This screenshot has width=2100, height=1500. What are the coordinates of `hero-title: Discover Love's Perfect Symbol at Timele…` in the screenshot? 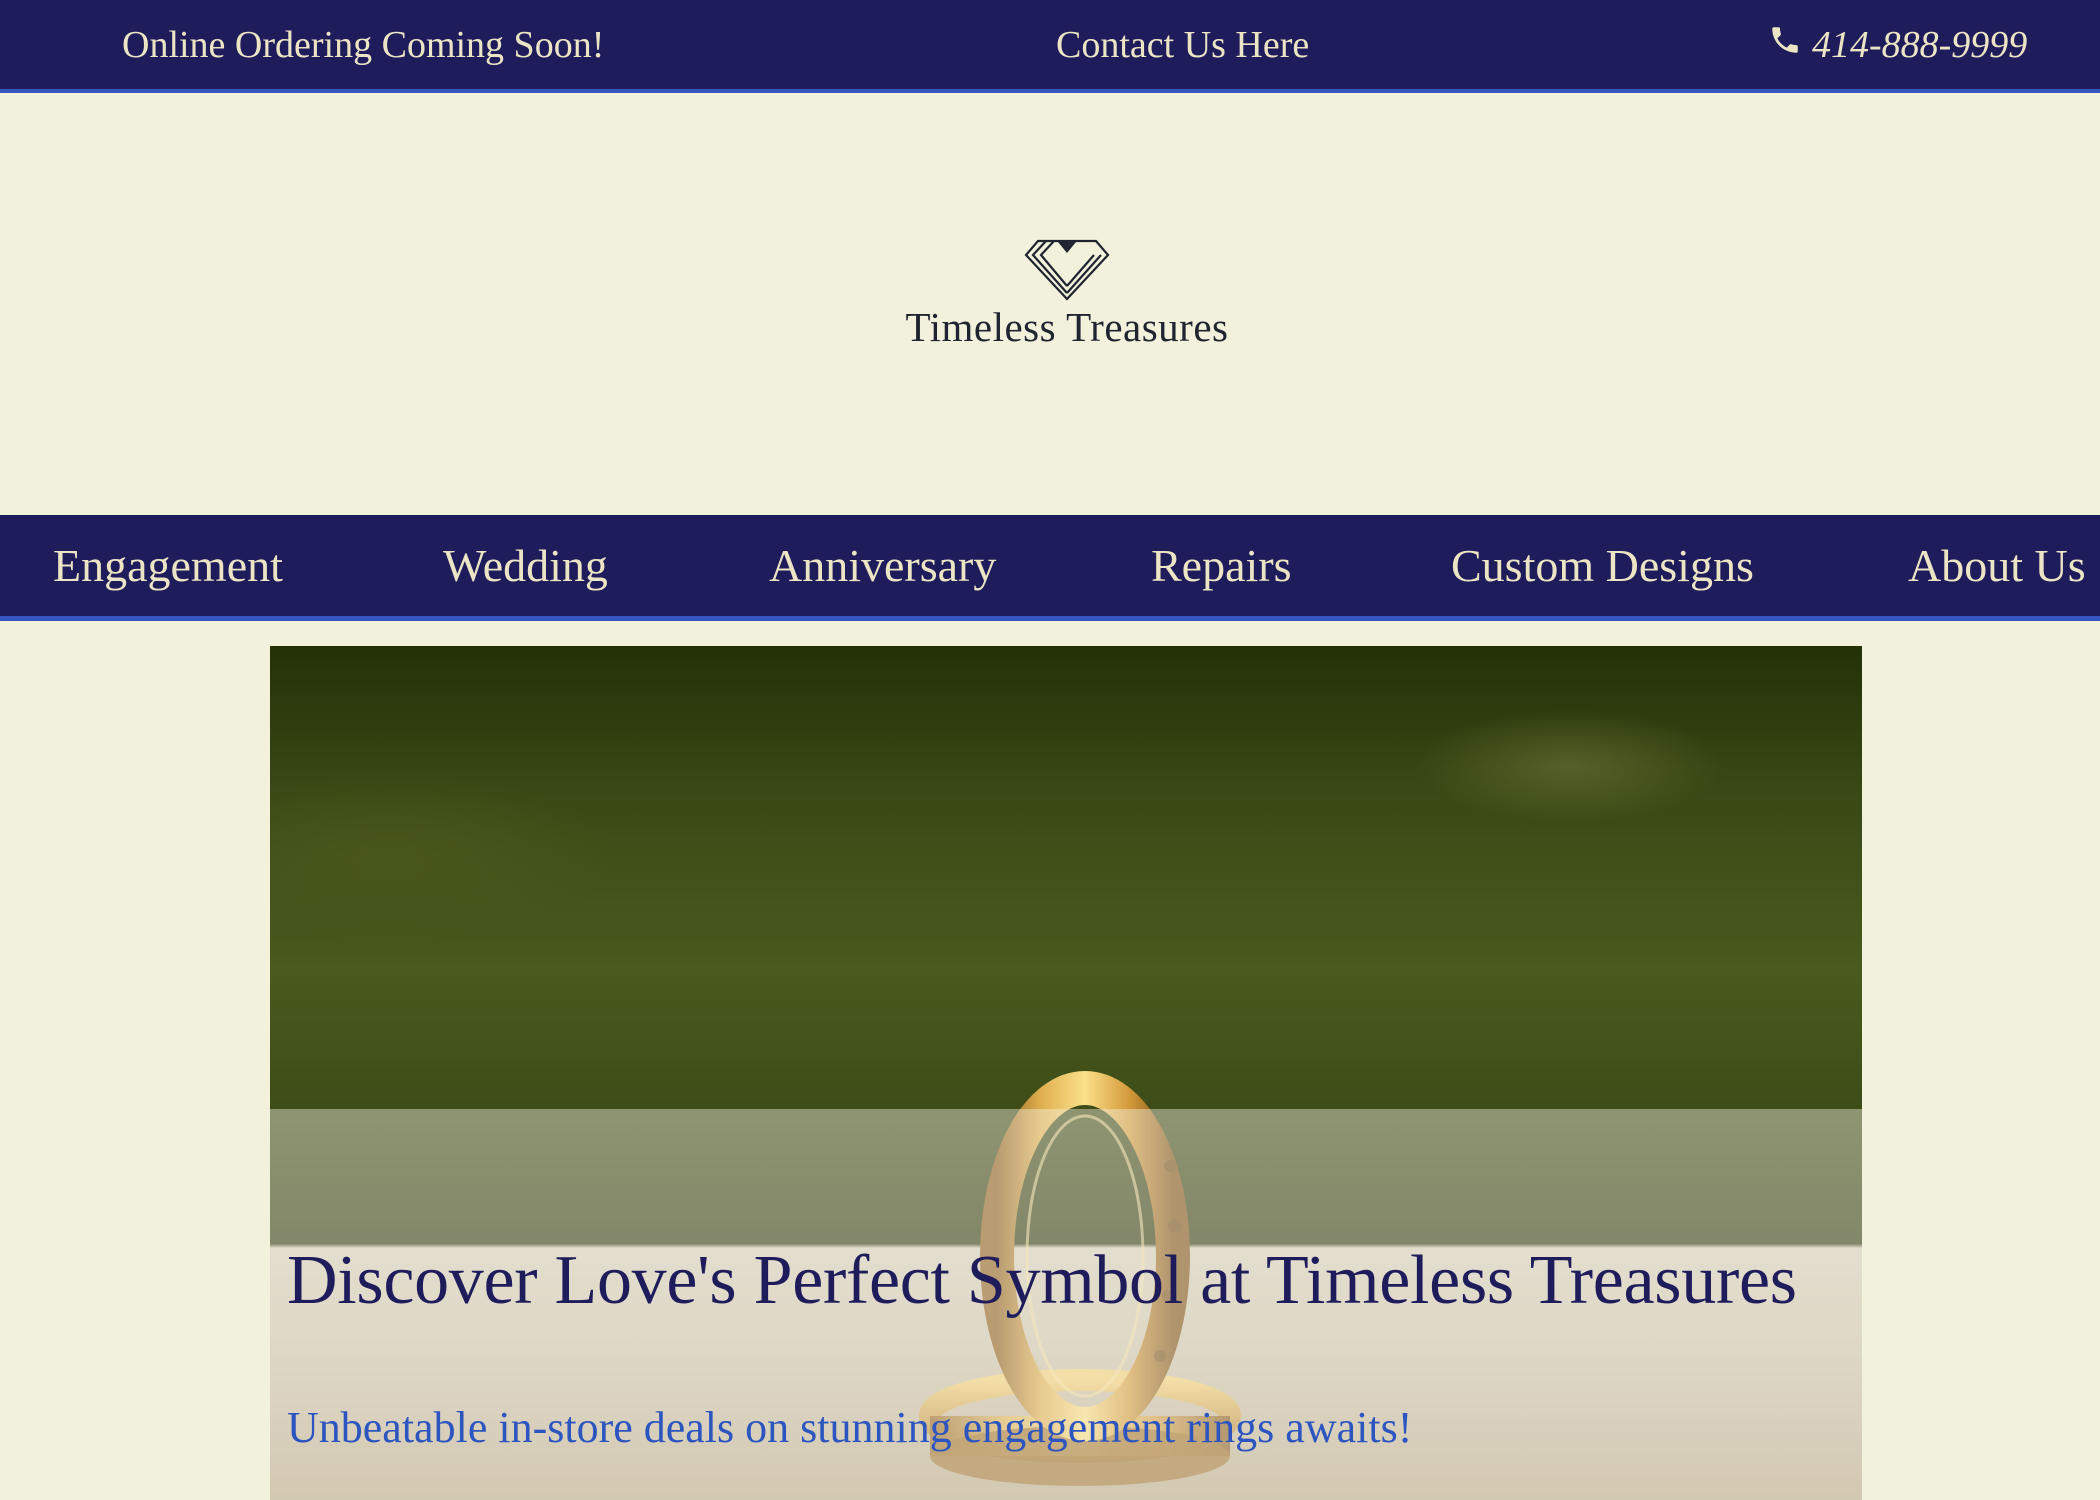 It's located at (1042, 1280).